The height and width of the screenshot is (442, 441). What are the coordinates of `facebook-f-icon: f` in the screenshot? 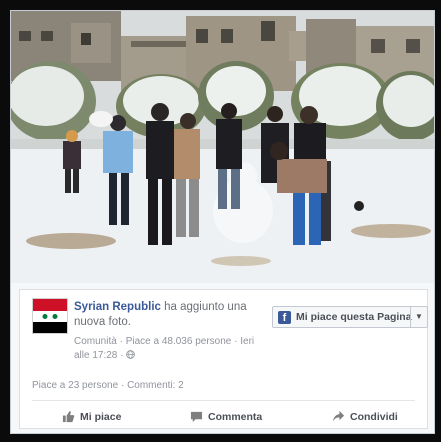 It's located at (284, 317).